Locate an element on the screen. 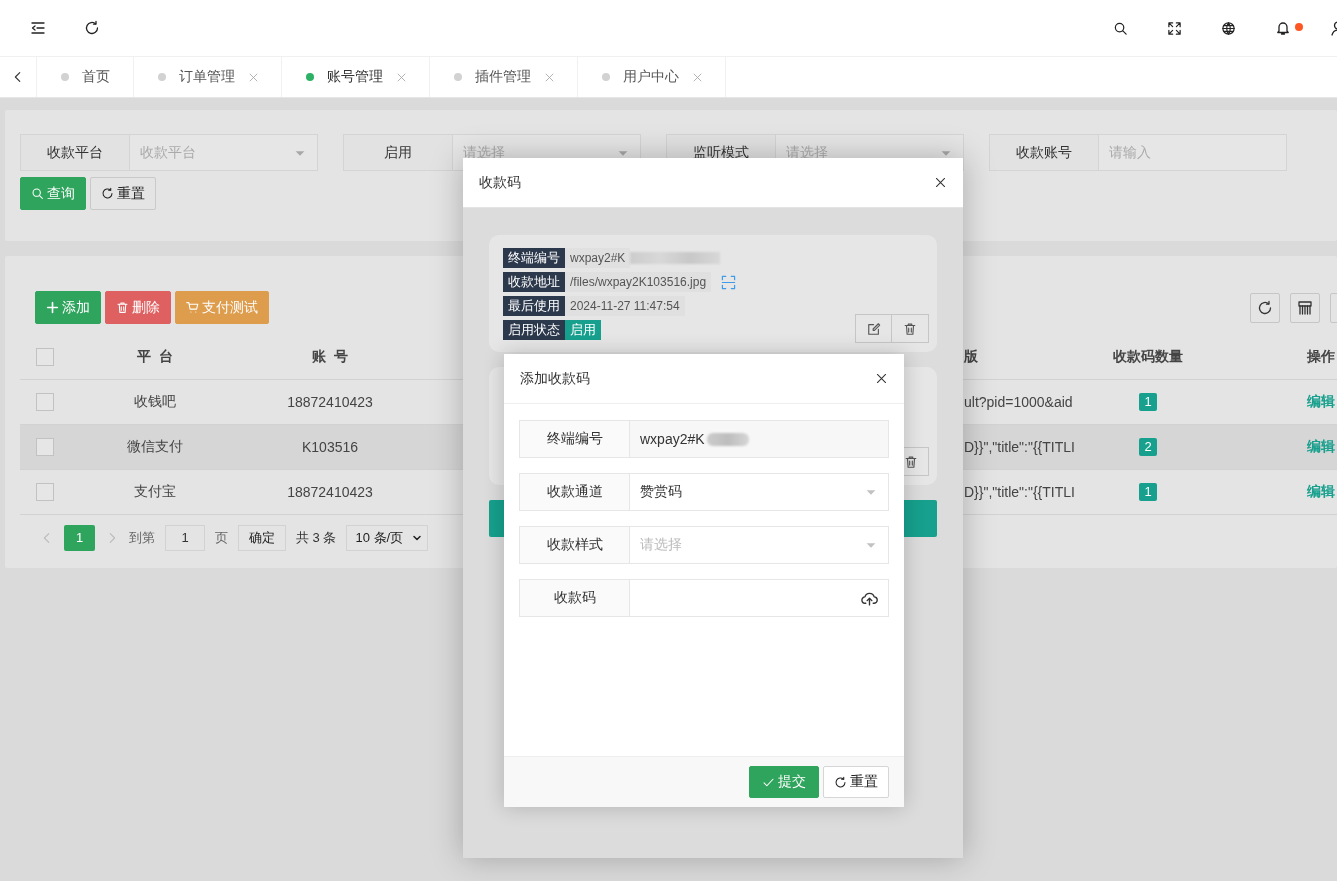 The width and height of the screenshot is (1337, 881). refresh-button is located at coordinates (1265, 307).